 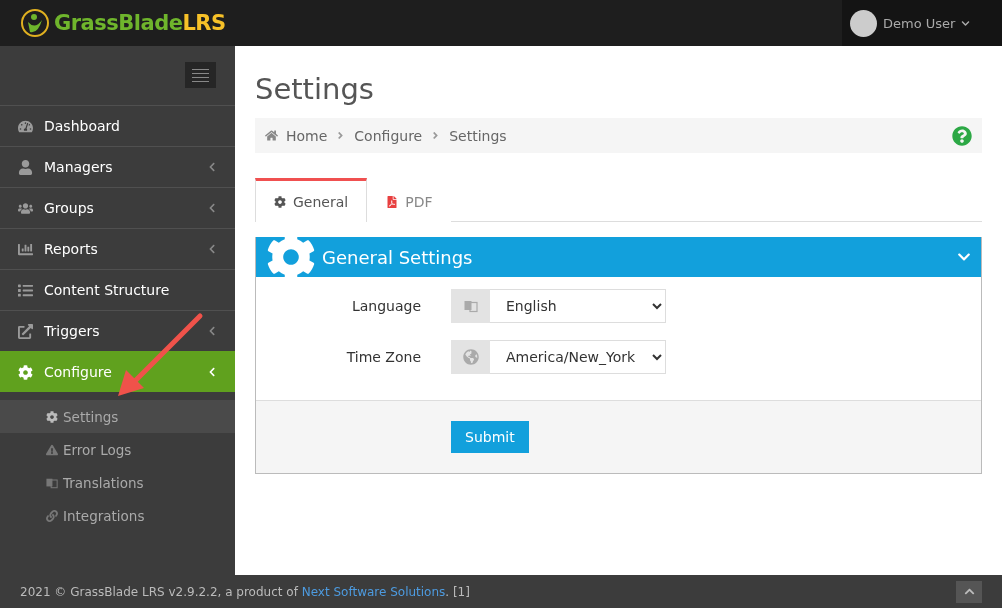 I want to click on page-title: Settings, so click(x=315, y=89).